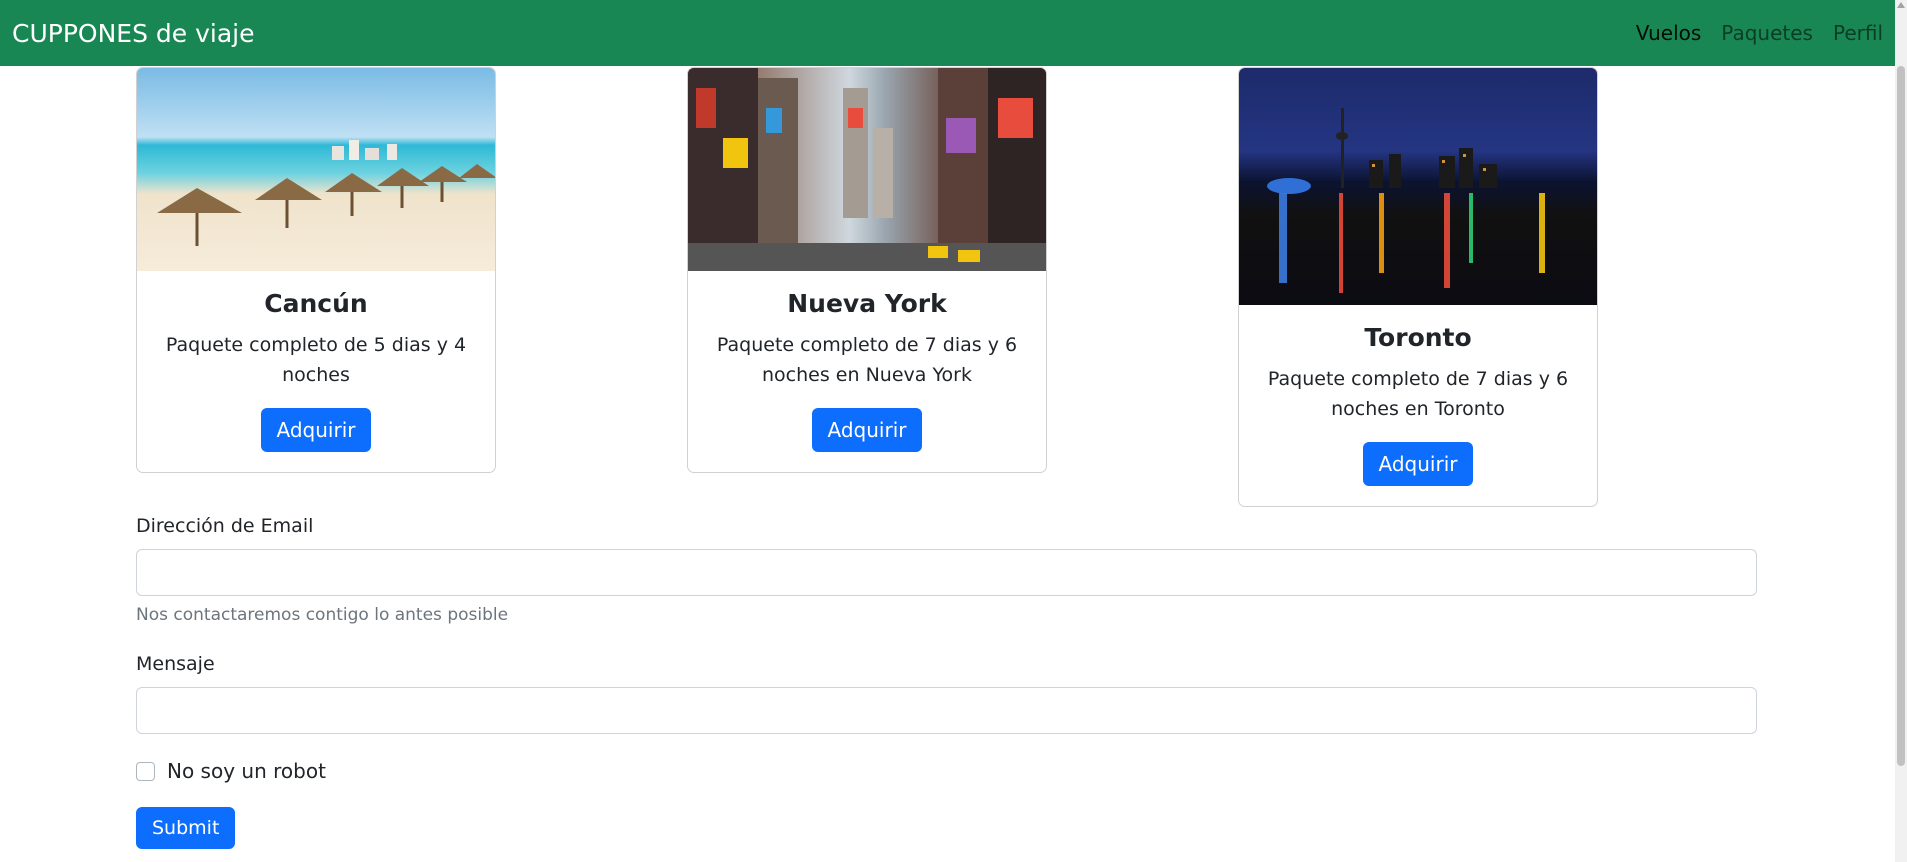  What do you see at coordinates (946, 710) in the screenshot?
I see `message-input` at bounding box center [946, 710].